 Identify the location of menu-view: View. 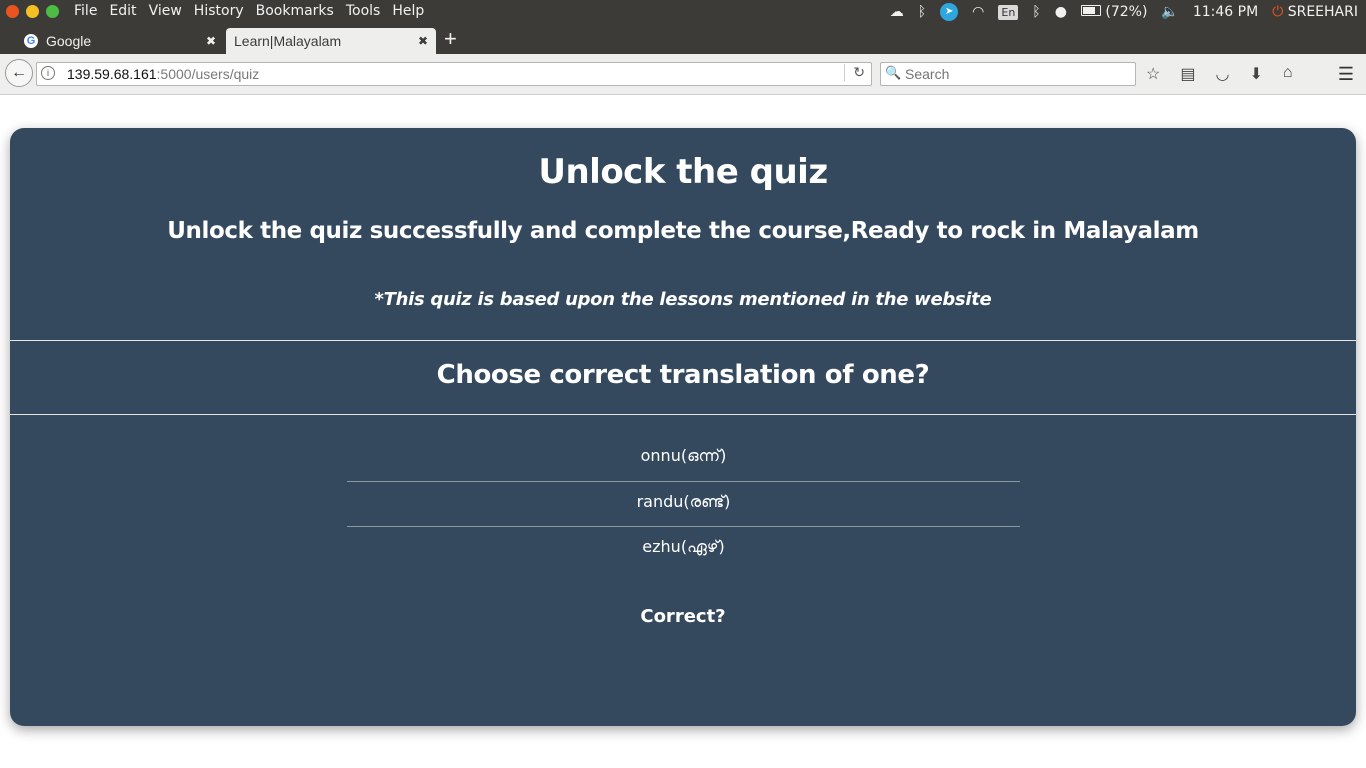
(165, 11).